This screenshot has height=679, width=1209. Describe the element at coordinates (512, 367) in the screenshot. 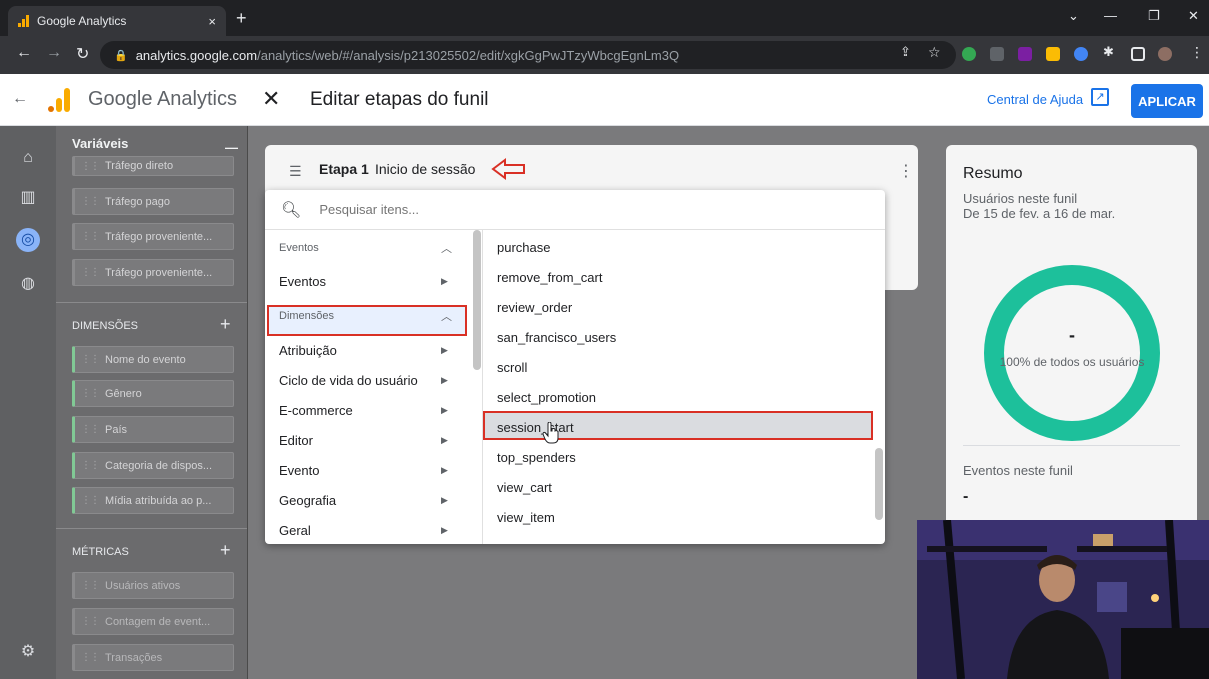

I see `event-item: scroll` at that location.